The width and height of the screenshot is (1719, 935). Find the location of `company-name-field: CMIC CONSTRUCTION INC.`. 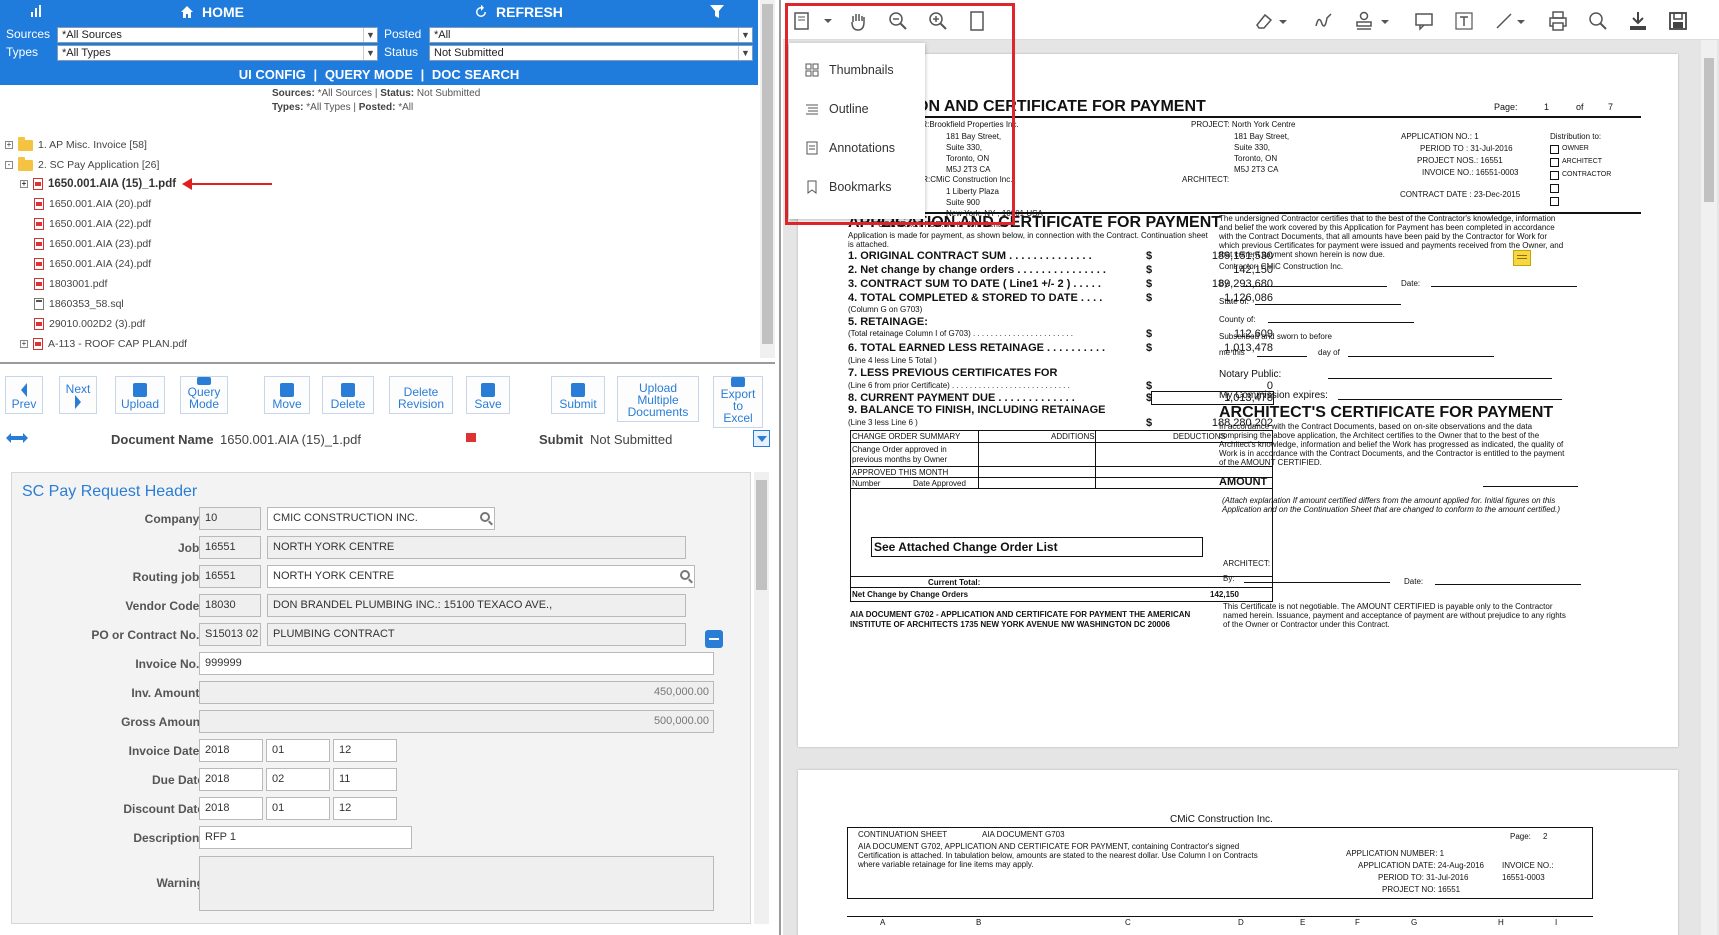

company-name-field: CMIC CONSTRUCTION INC. is located at coordinates (381, 518).